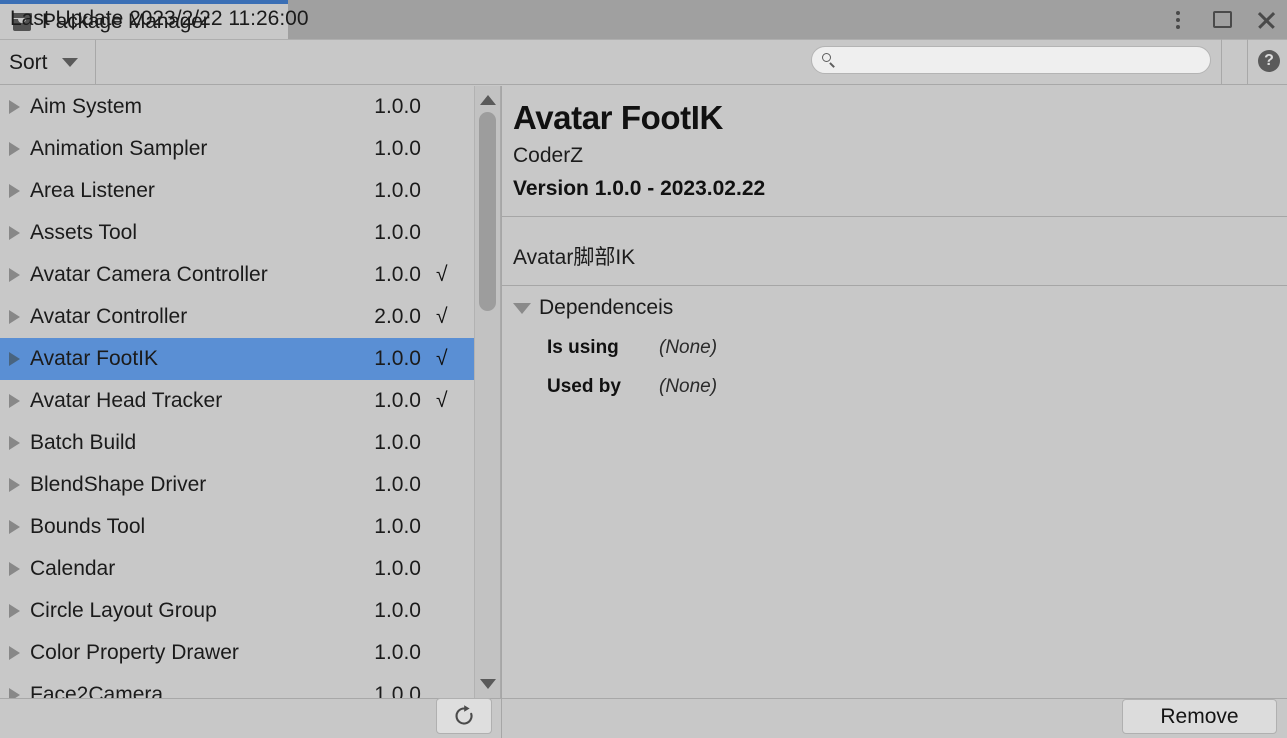  I want to click on refresh-button, so click(464, 716).